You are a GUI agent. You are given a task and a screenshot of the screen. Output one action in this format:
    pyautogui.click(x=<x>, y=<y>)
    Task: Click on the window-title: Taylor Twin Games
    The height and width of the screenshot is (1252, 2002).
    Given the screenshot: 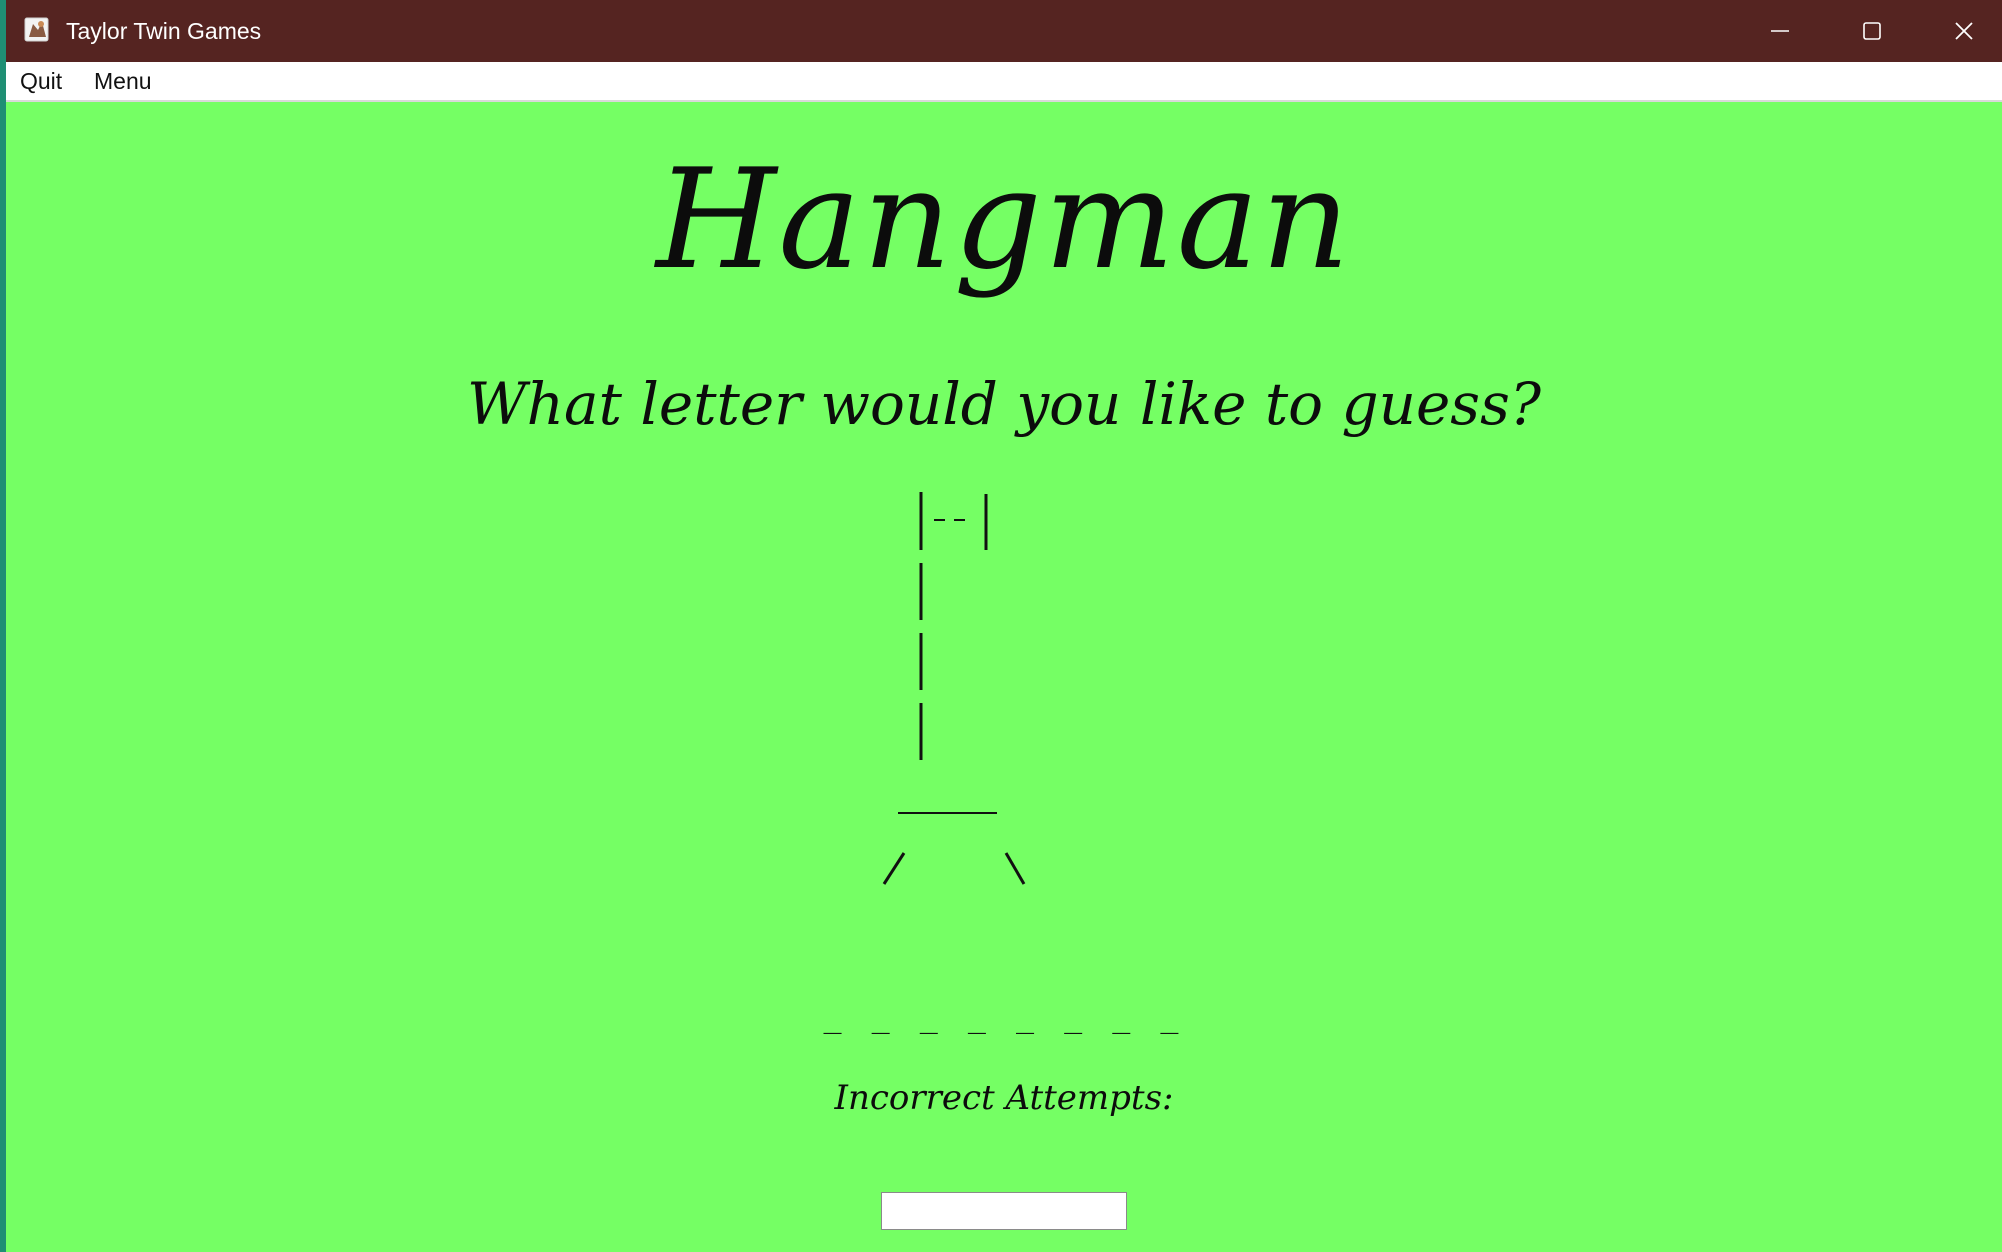 What is the action you would take?
    pyautogui.click(x=164, y=31)
    